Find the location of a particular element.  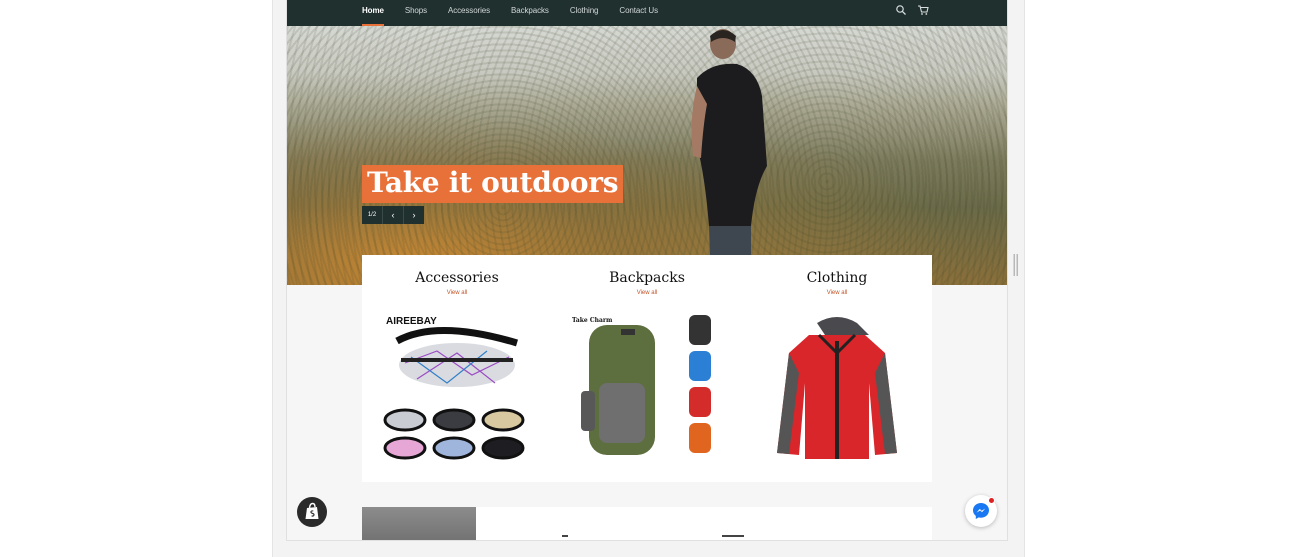

slide-prev-button: ‹ is located at coordinates (392, 215).